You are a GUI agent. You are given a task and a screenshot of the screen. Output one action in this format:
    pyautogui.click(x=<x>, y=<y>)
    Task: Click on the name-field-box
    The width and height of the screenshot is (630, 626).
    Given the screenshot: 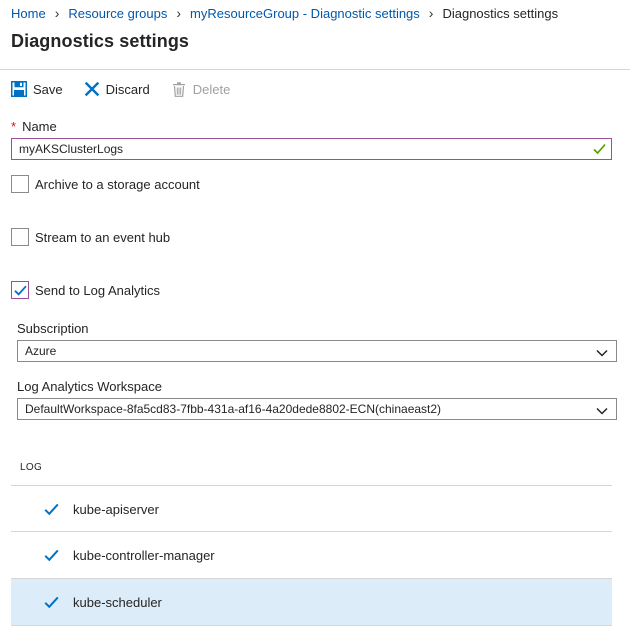 What is the action you would take?
    pyautogui.click(x=311, y=149)
    